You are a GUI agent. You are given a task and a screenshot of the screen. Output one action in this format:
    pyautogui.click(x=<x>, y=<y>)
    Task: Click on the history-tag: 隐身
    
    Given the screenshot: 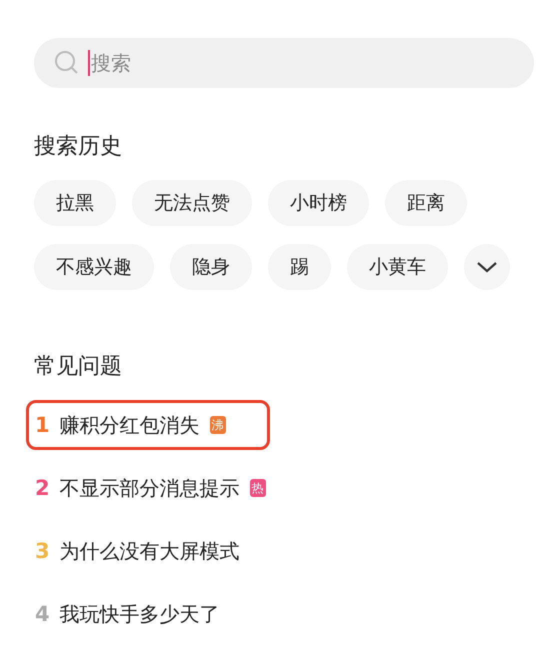 What is the action you would take?
    pyautogui.click(x=211, y=267)
    